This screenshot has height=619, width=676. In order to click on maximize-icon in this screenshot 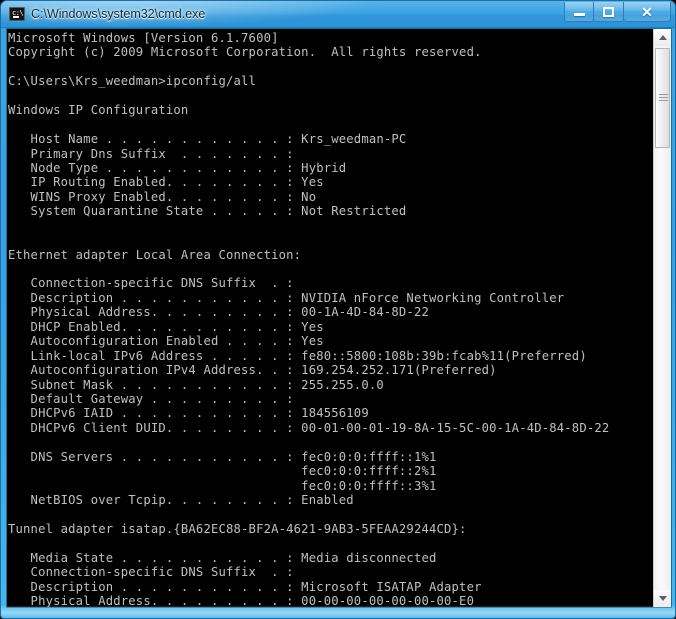, I will do `click(608, 11)`.